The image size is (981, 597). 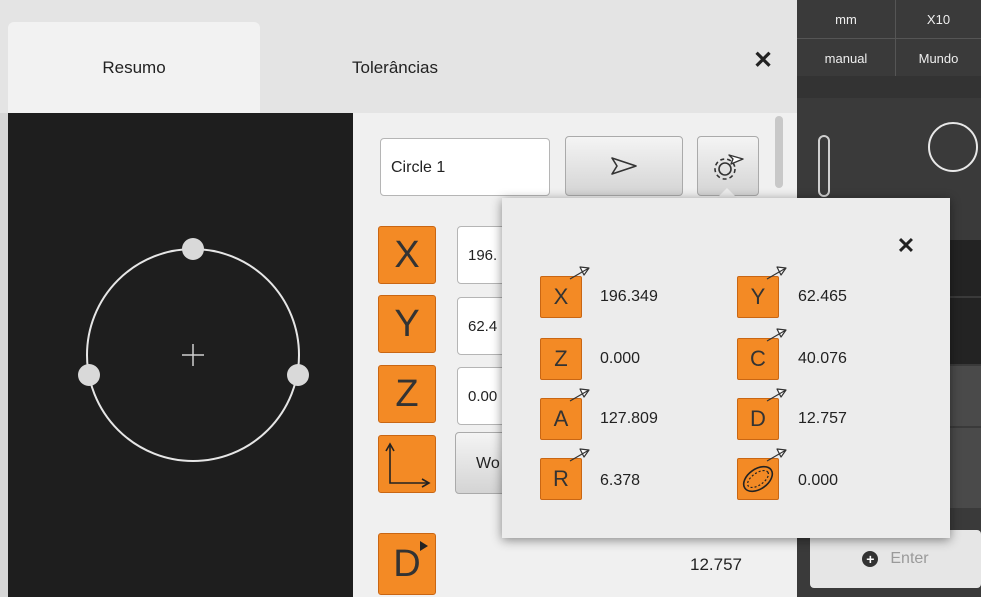 I want to click on tab-summary: Resumo, so click(x=134, y=67).